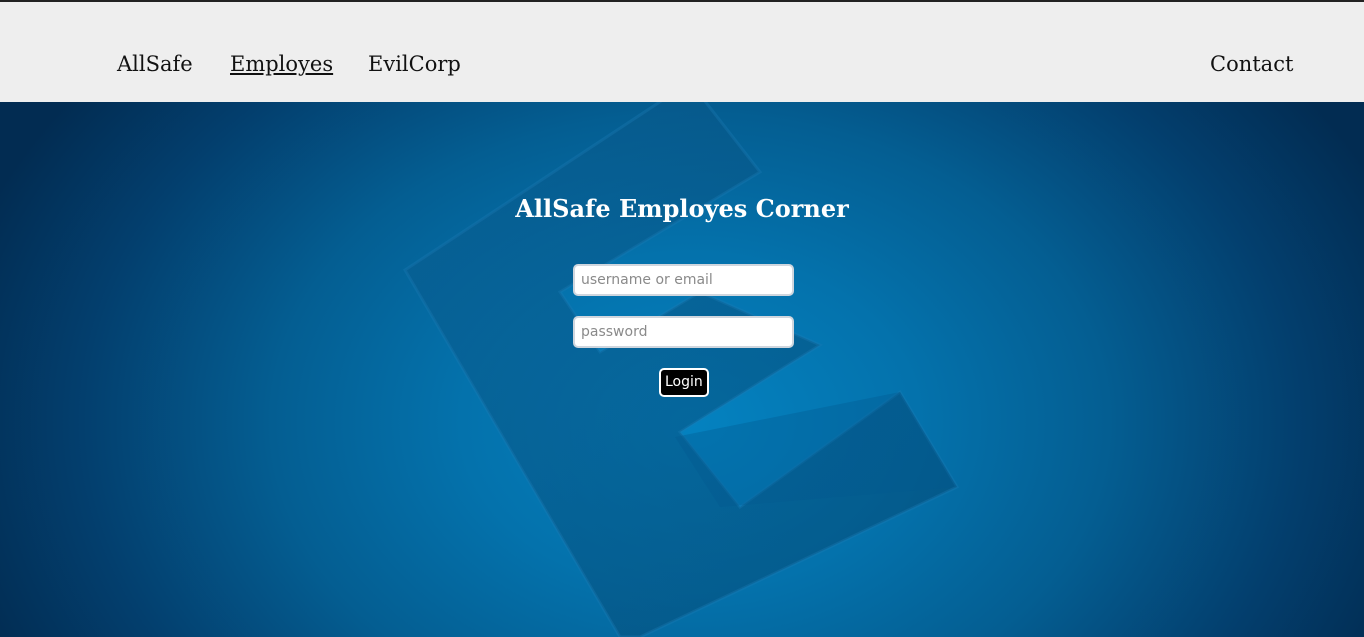  I want to click on password-input, so click(683, 332).